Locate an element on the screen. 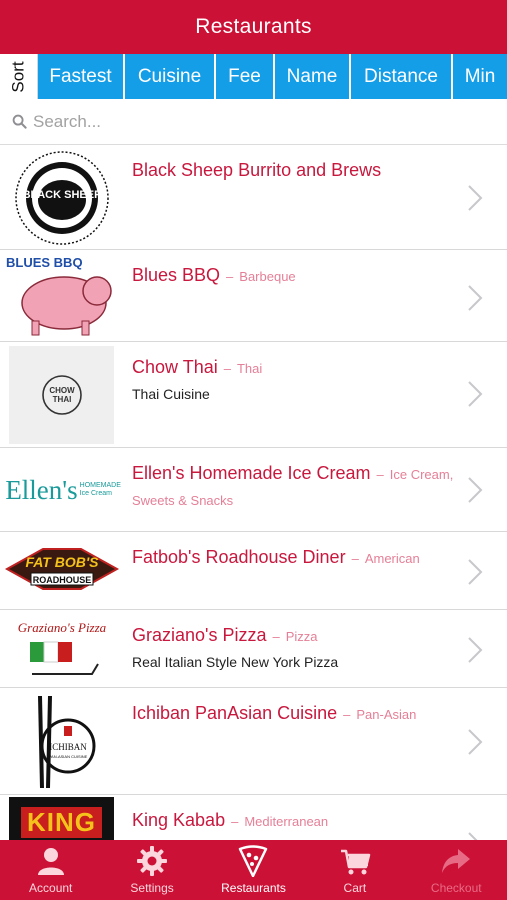  restaurant-cuisine: Mediterranean is located at coordinates (286, 821).